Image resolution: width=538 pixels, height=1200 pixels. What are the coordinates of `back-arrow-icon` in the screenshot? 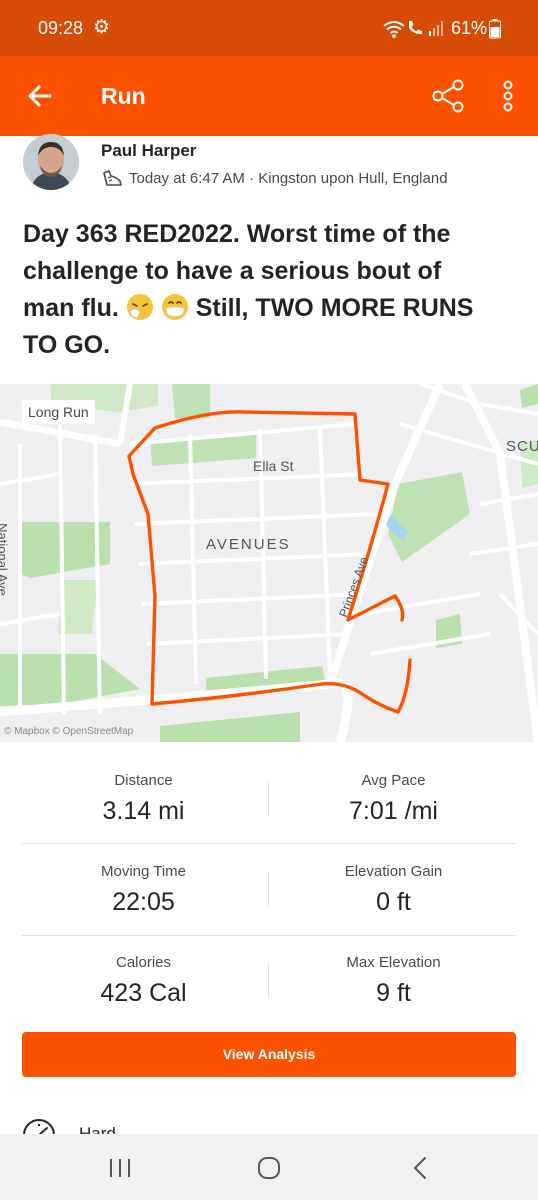 It's located at (40, 96).